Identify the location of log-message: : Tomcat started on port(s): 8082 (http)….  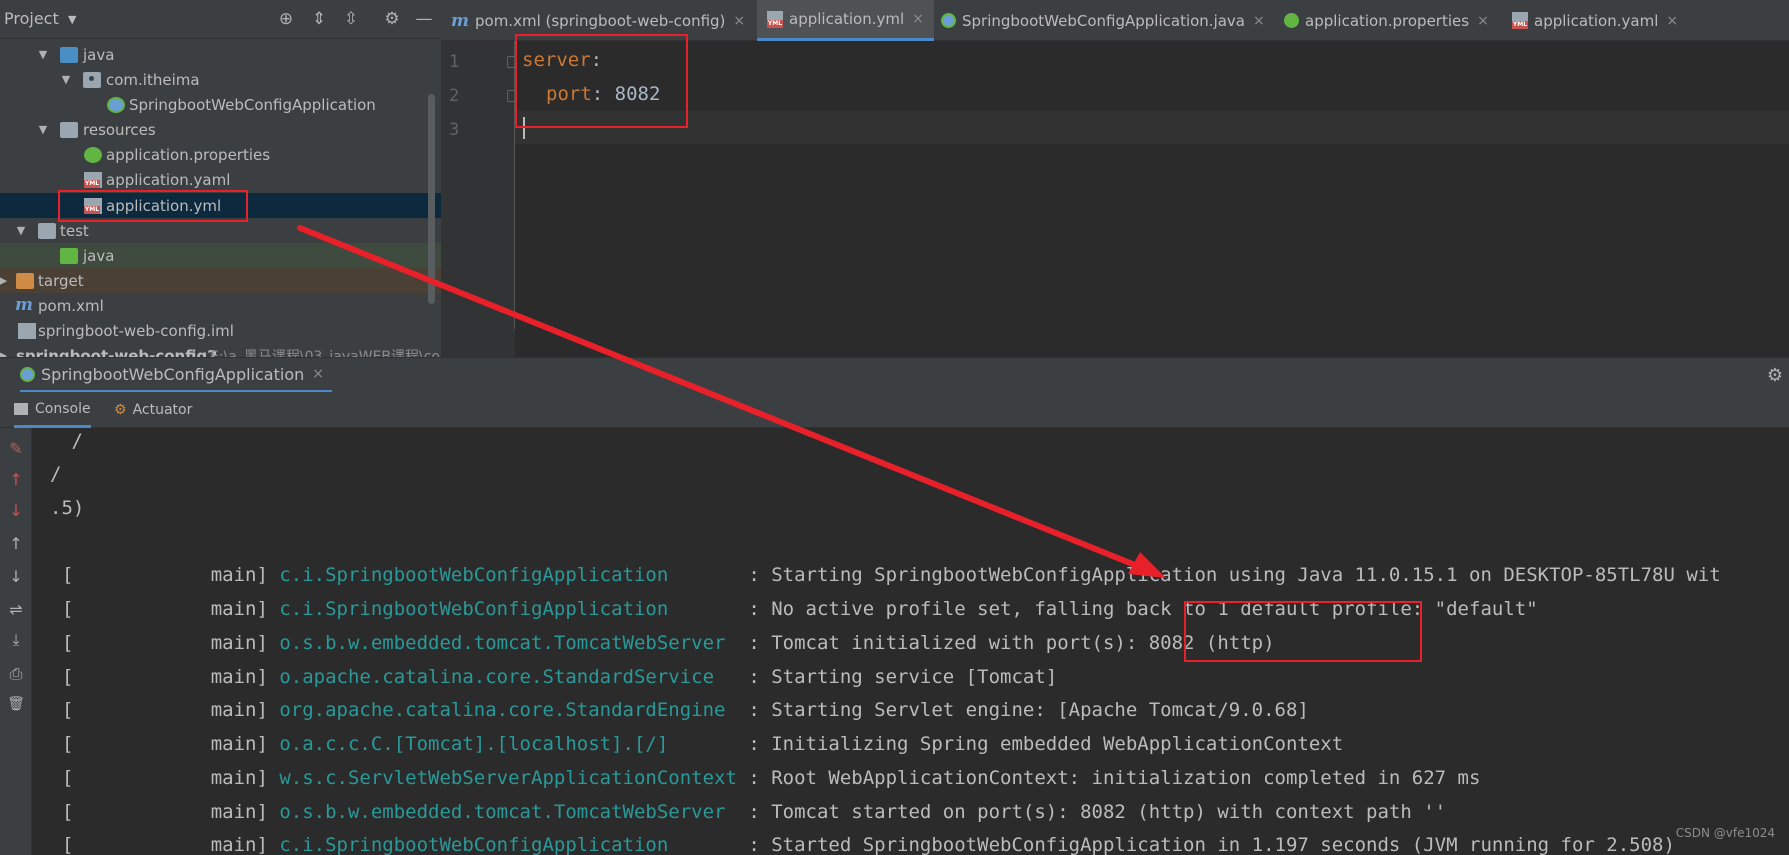
(1091, 812).